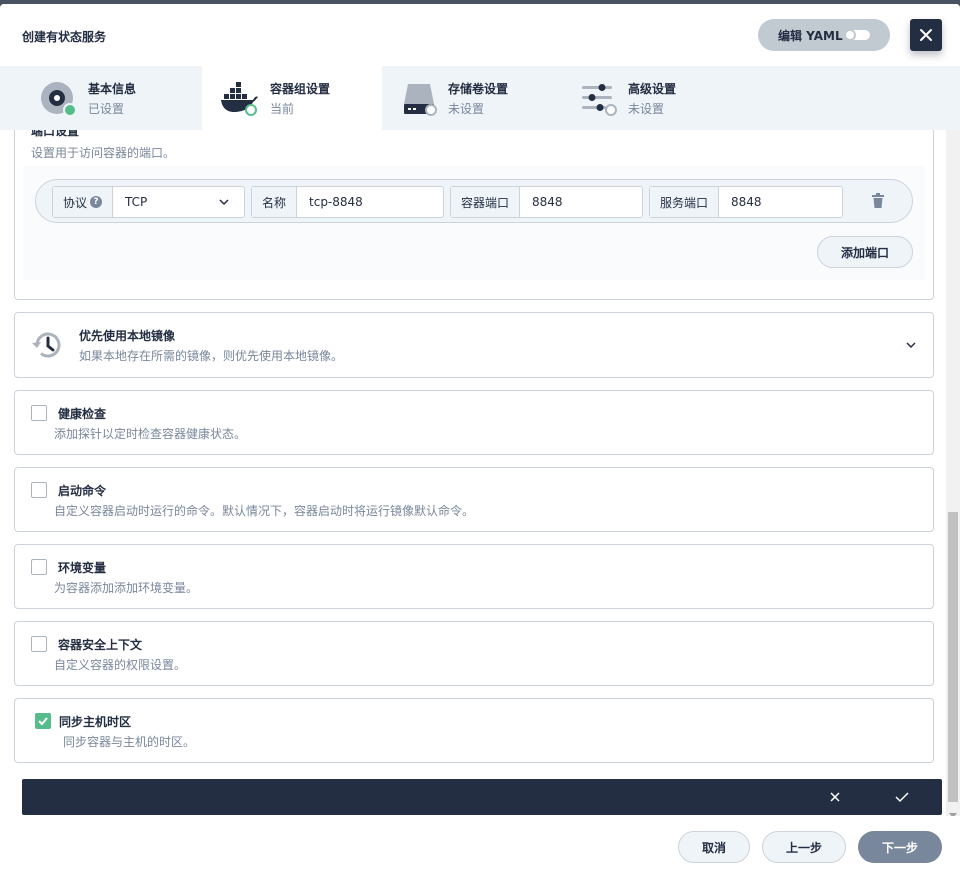  Describe the element at coordinates (75, 202) in the screenshot. I see `protocol-label: 协议` at that location.